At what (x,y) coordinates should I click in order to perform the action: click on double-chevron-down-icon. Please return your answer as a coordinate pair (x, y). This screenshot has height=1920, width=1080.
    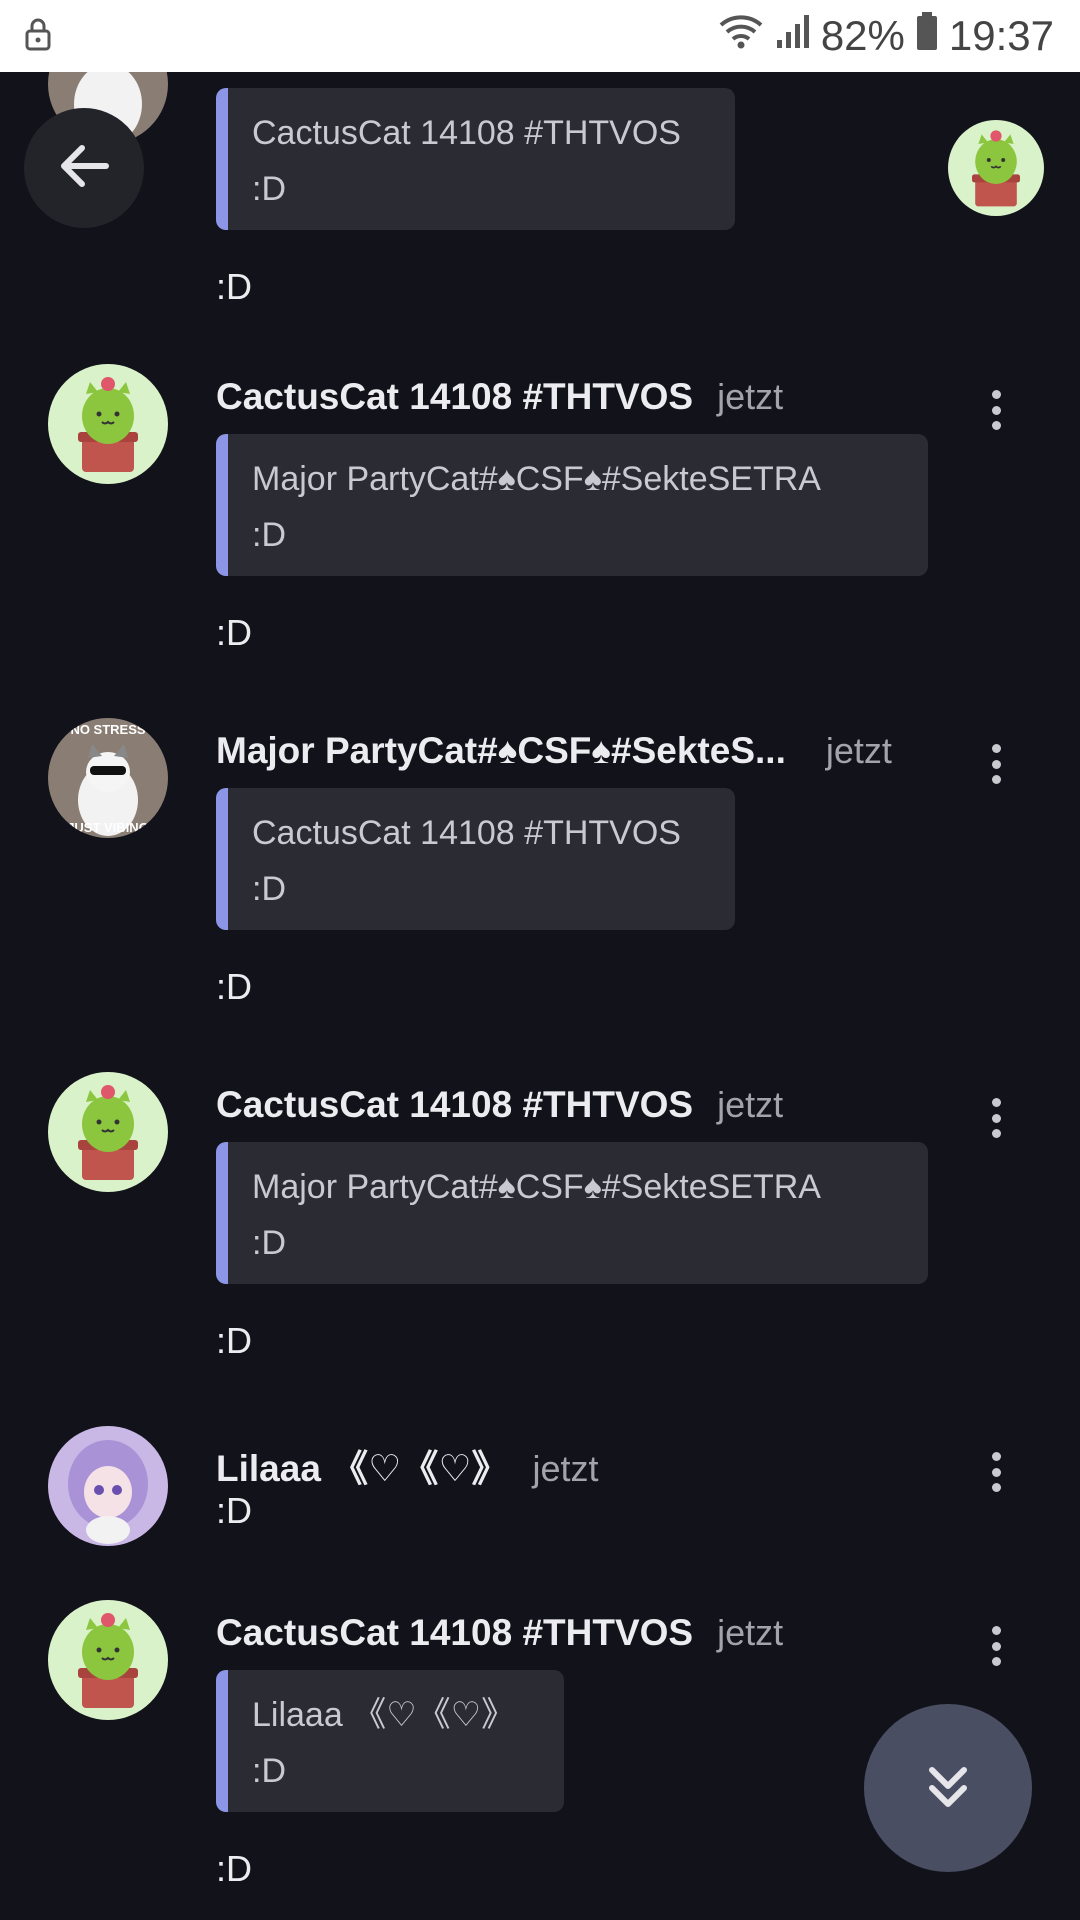
    Looking at the image, I should click on (948, 1788).